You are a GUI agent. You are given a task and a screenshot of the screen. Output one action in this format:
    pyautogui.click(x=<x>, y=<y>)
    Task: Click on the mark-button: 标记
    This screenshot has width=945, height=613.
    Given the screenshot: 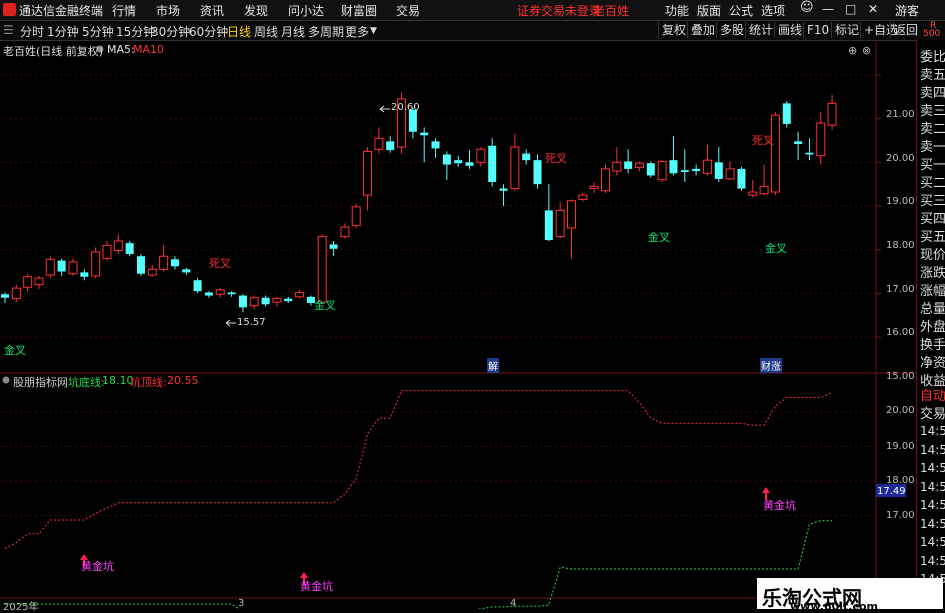 What is the action you would take?
    pyautogui.click(x=846, y=30)
    